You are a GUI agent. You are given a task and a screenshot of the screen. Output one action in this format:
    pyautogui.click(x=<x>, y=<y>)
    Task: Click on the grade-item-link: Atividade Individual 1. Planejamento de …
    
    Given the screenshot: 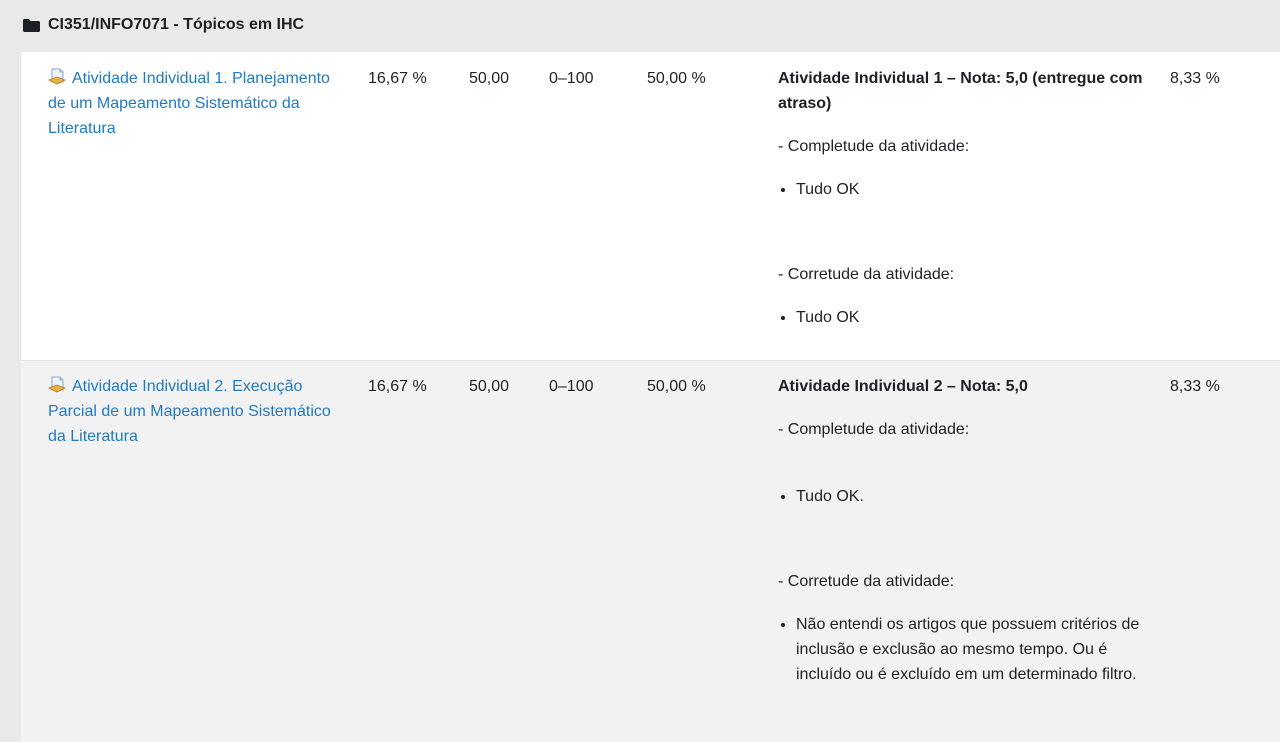 What is the action you would take?
    pyautogui.click(x=198, y=103)
    